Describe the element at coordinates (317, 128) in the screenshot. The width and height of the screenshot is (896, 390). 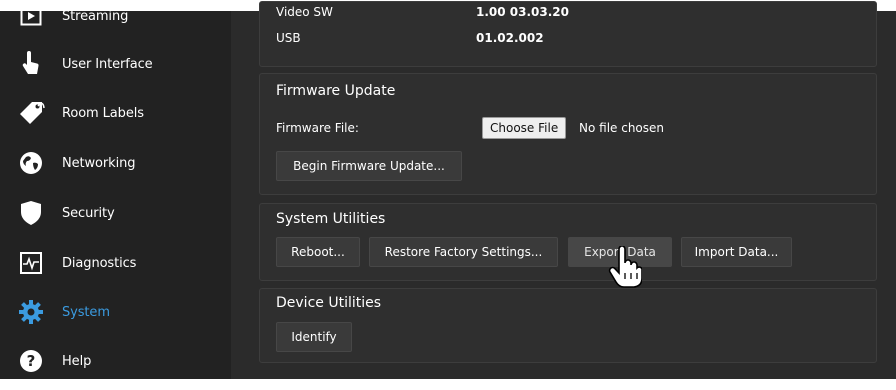
I see `firmware-file-label: Firmware File:` at that location.